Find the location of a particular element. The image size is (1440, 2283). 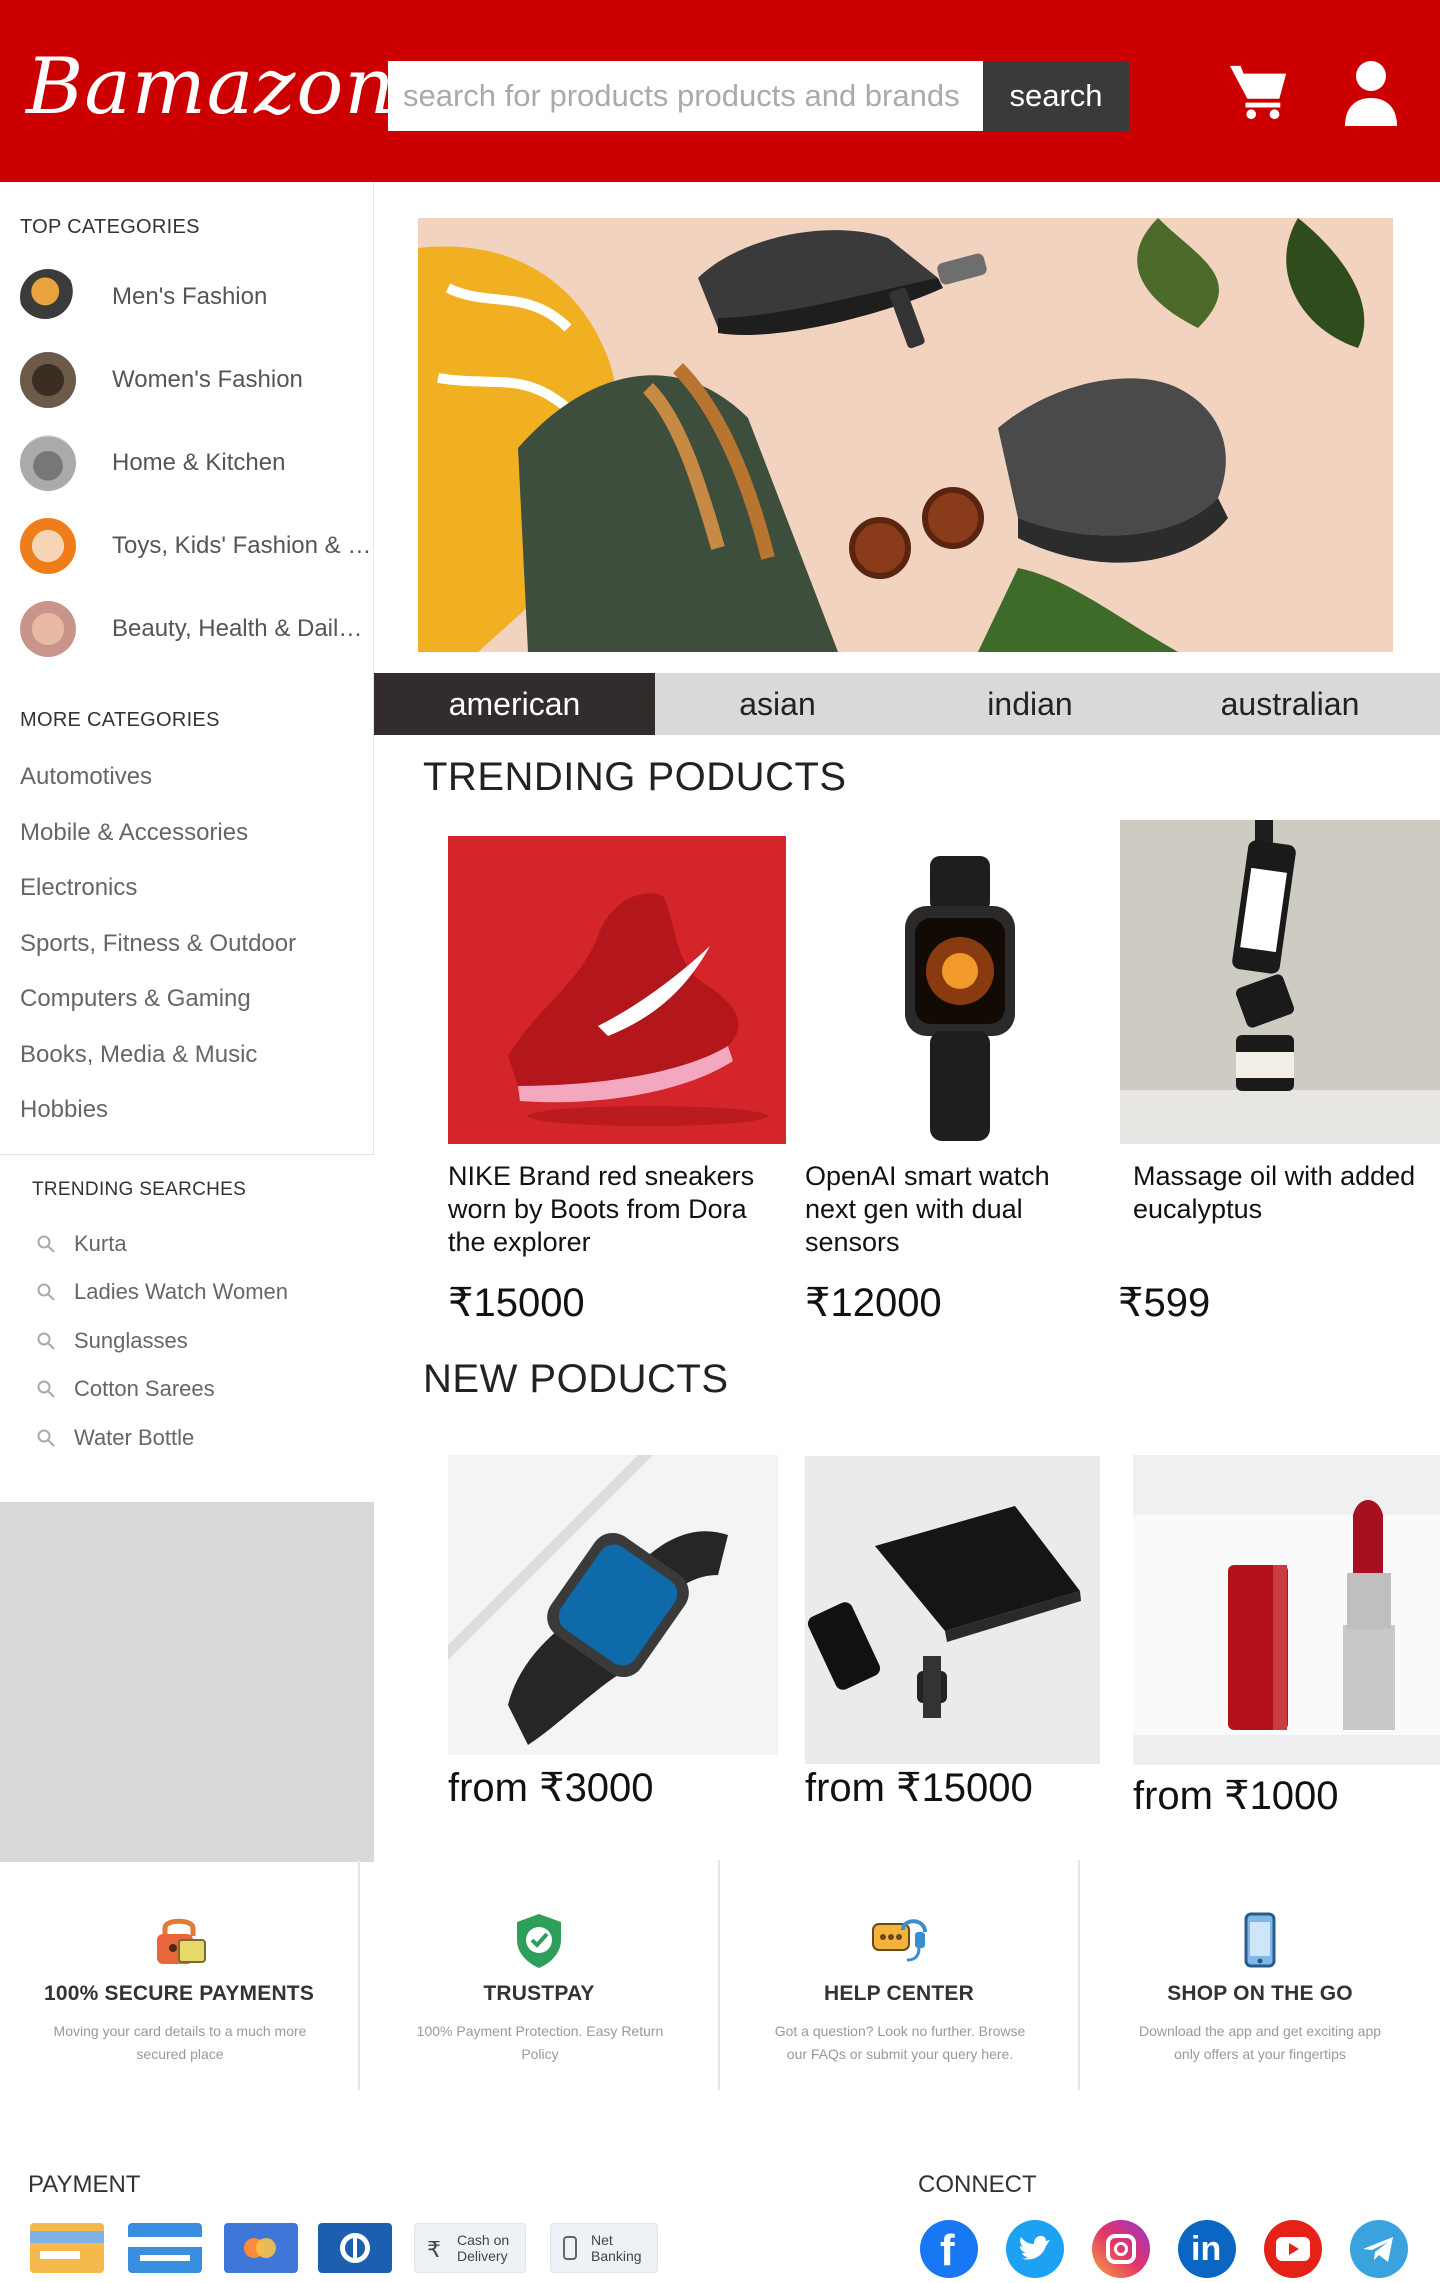

tab-asian: asian is located at coordinates (777, 704).